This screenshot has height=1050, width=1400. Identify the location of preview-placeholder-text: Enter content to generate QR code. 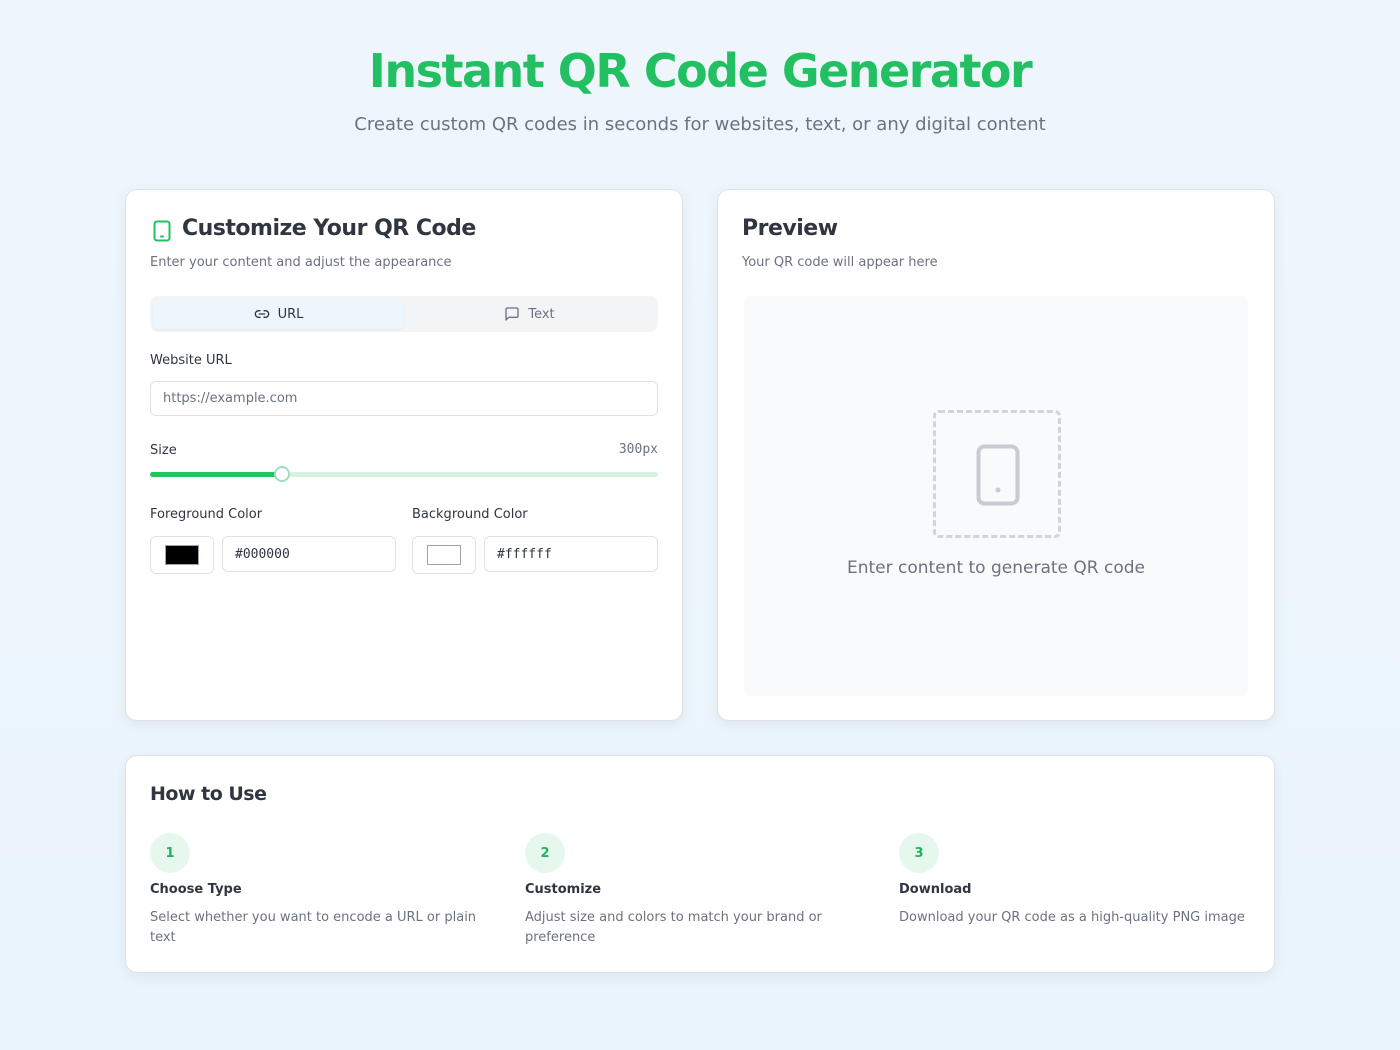
(995, 568).